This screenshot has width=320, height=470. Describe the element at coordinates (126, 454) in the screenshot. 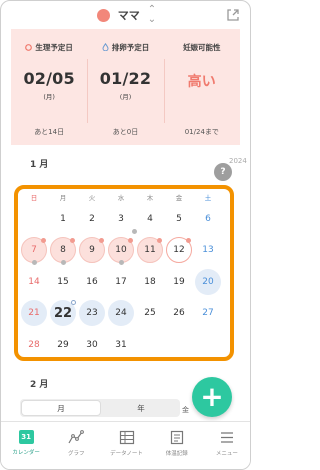

I see `tab-data-notes-label: データノート` at that location.